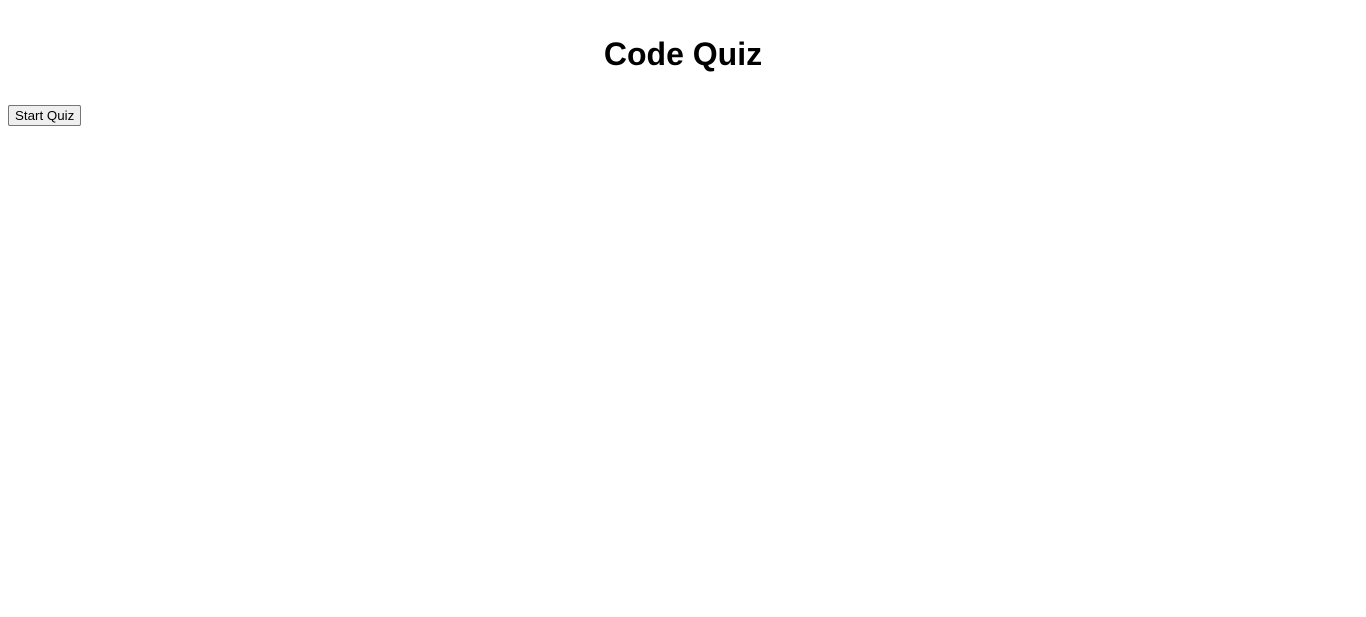  Describe the element at coordinates (45, 115) in the screenshot. I see `start-quiz-button: Start Quiz` at that location.